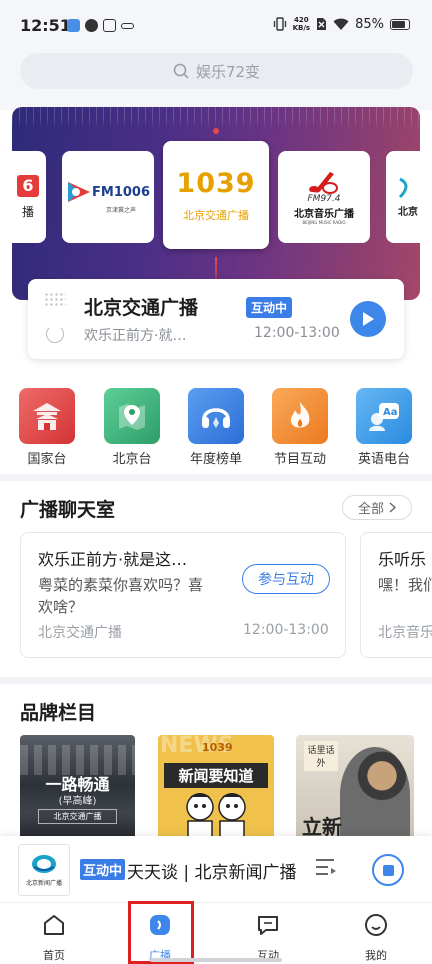 The image size is (432, 964). I want to click on fm1006-triangle-icon, so click(79, 192).